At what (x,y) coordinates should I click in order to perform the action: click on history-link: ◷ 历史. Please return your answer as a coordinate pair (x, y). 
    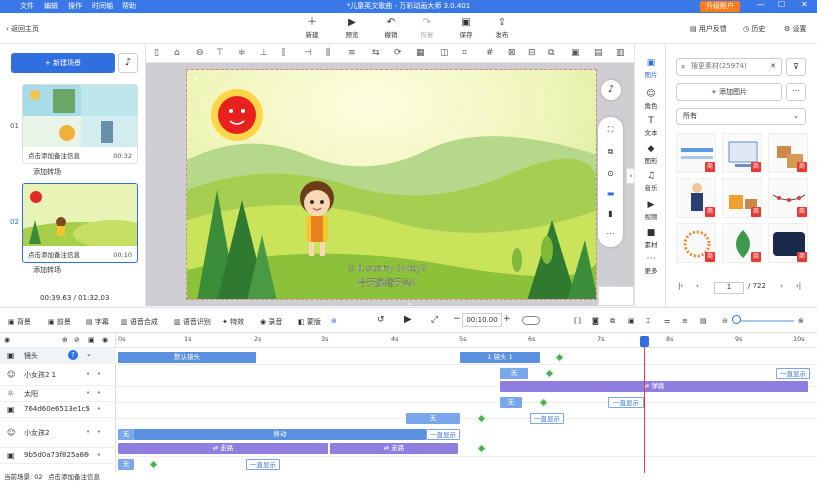
    Looking at the image, I should click on (754, 29).